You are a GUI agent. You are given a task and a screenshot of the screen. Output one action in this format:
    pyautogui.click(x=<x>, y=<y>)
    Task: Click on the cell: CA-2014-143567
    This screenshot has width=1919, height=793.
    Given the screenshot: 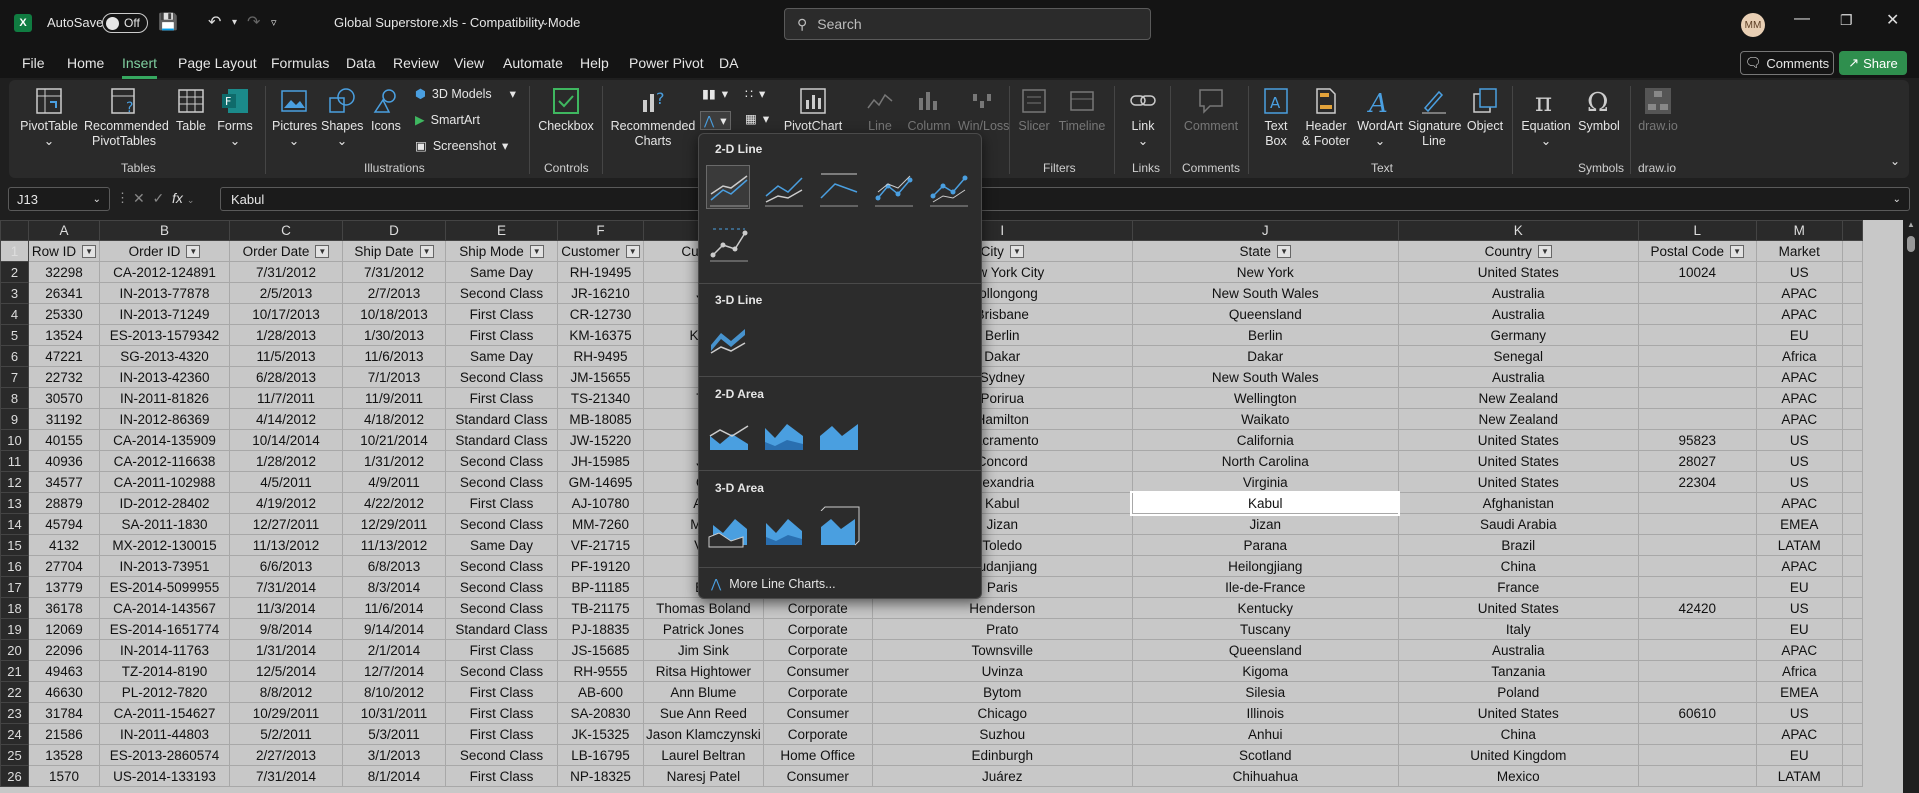 What is the action you would take?
    pyautogui.click(x=164, y=608)
    